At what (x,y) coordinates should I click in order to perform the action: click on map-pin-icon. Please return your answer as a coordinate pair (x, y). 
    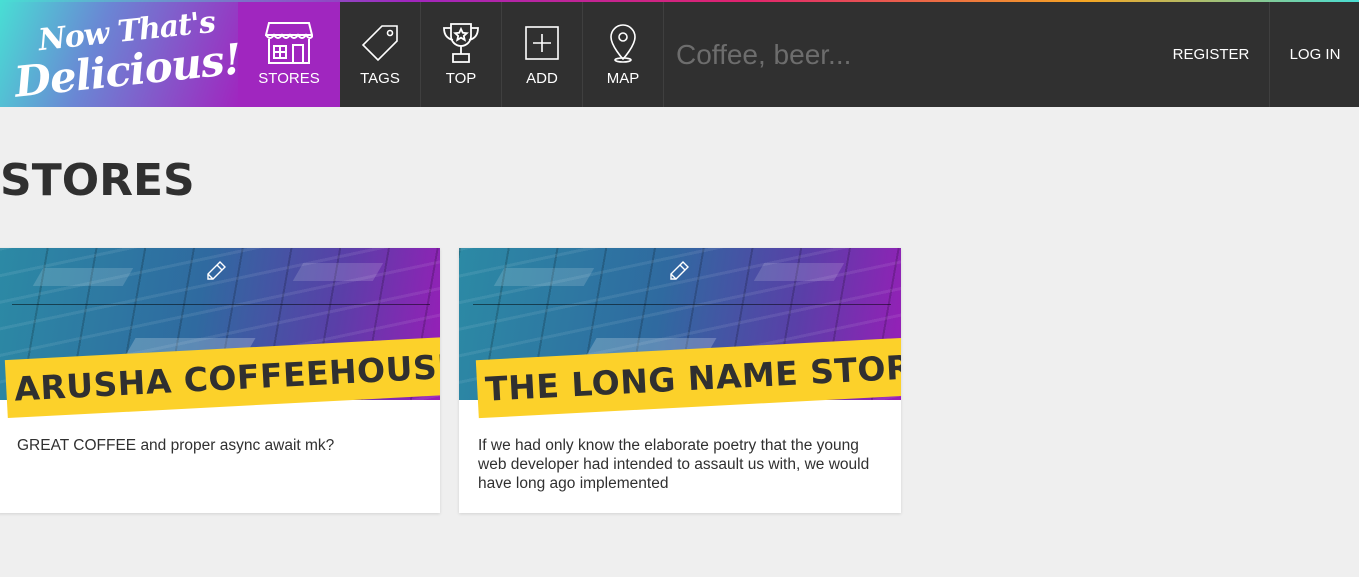
    Looking at the image, I should click on (623, 43).